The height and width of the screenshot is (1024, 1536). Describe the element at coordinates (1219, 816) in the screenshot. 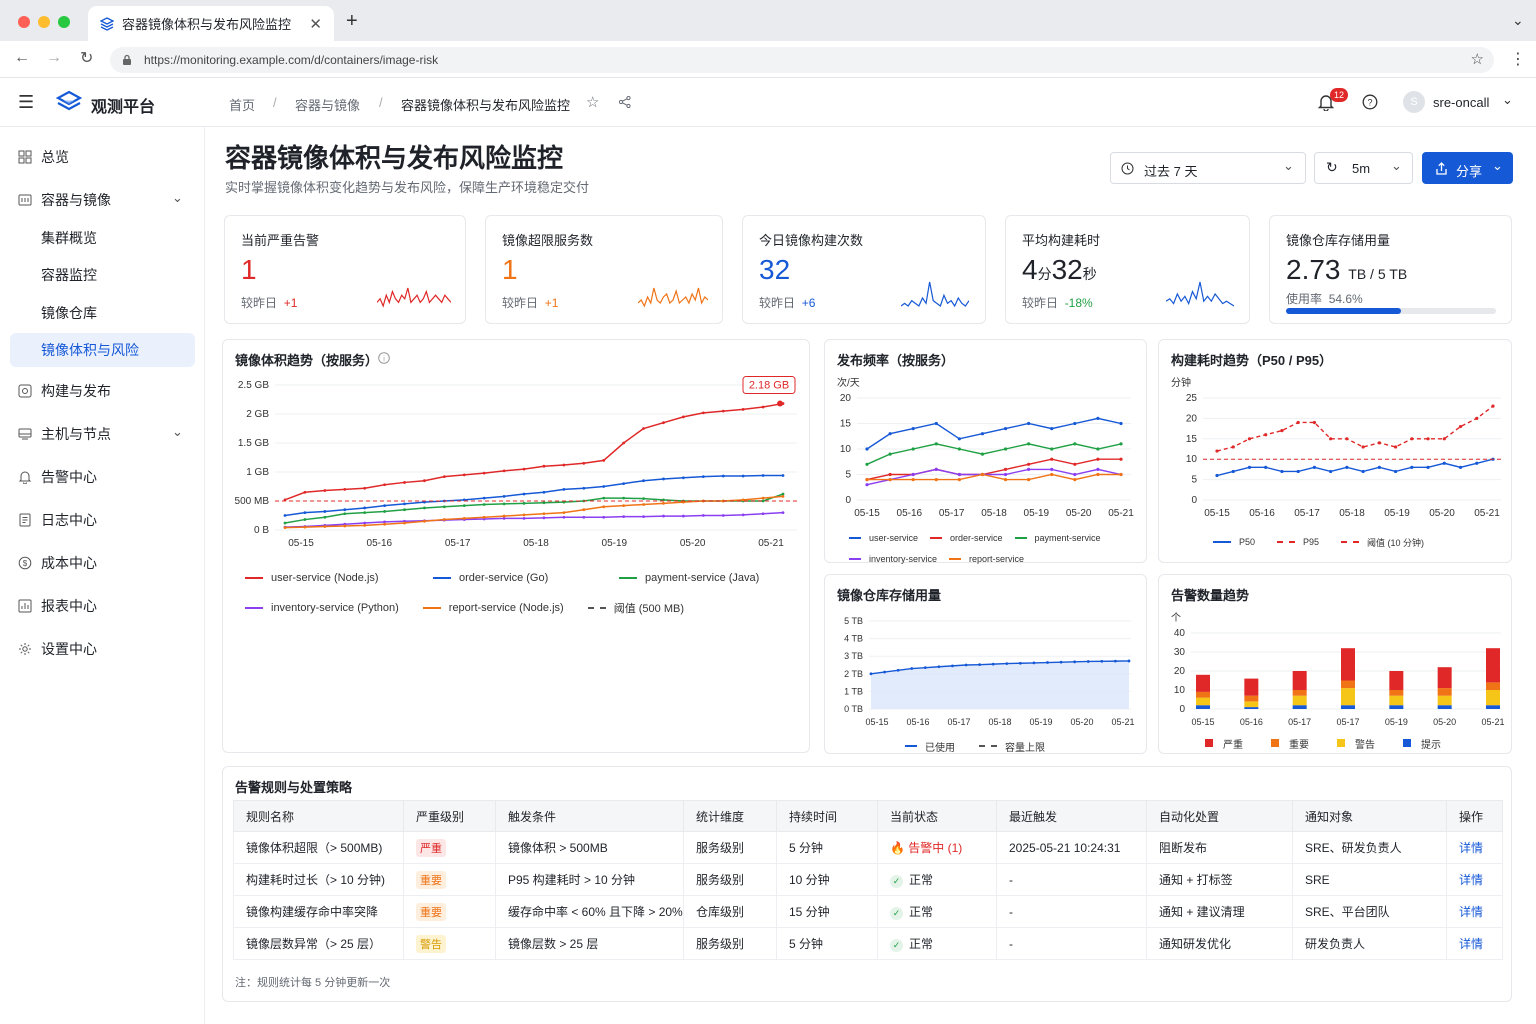

I see `column-header: 自动化处置` at that location.